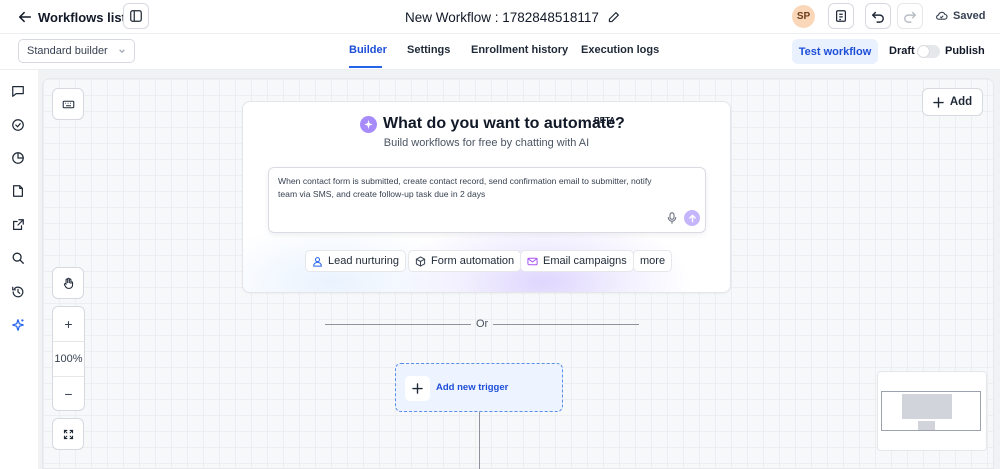  Describe the element at coordinates (504, 123) in the screenshot. I see `ai-card-title: What do you want to automate?` at that location.